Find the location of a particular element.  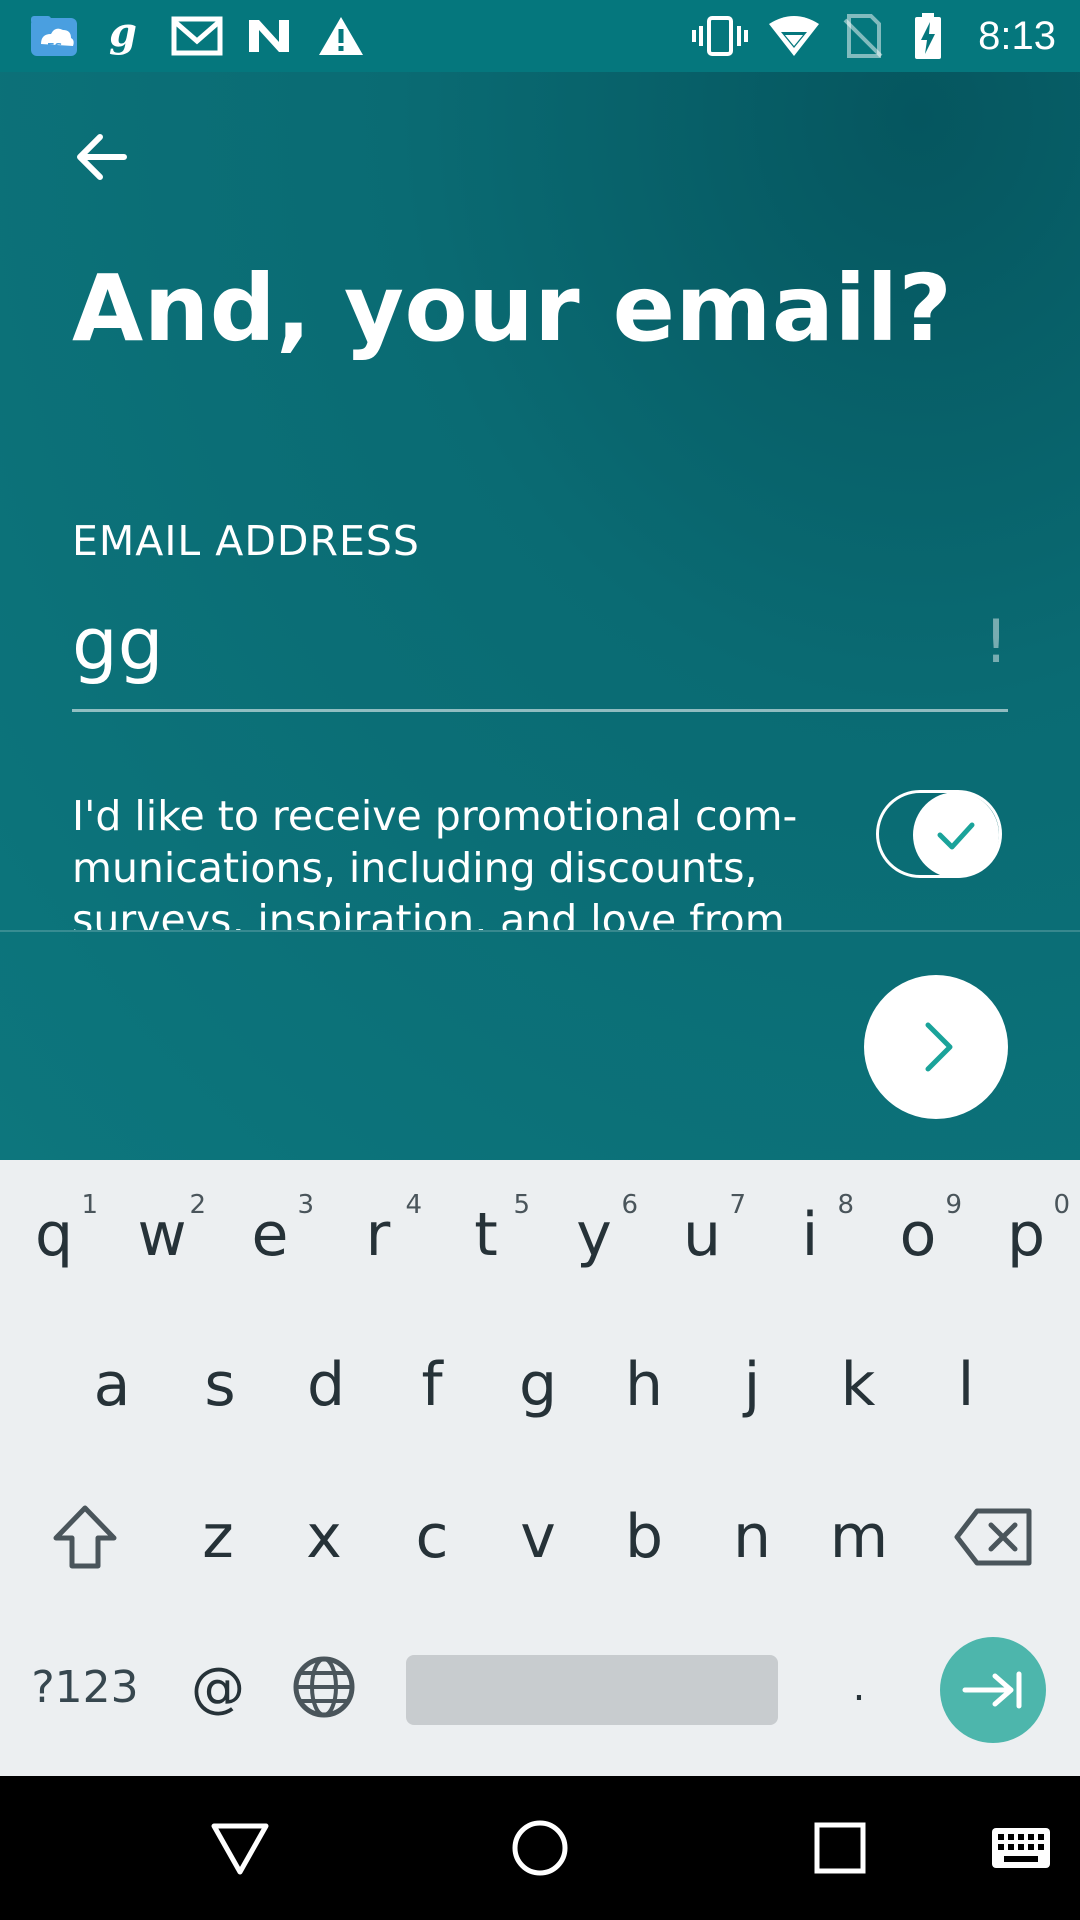

circle-home-icon is located at coordinates (540, 1848).